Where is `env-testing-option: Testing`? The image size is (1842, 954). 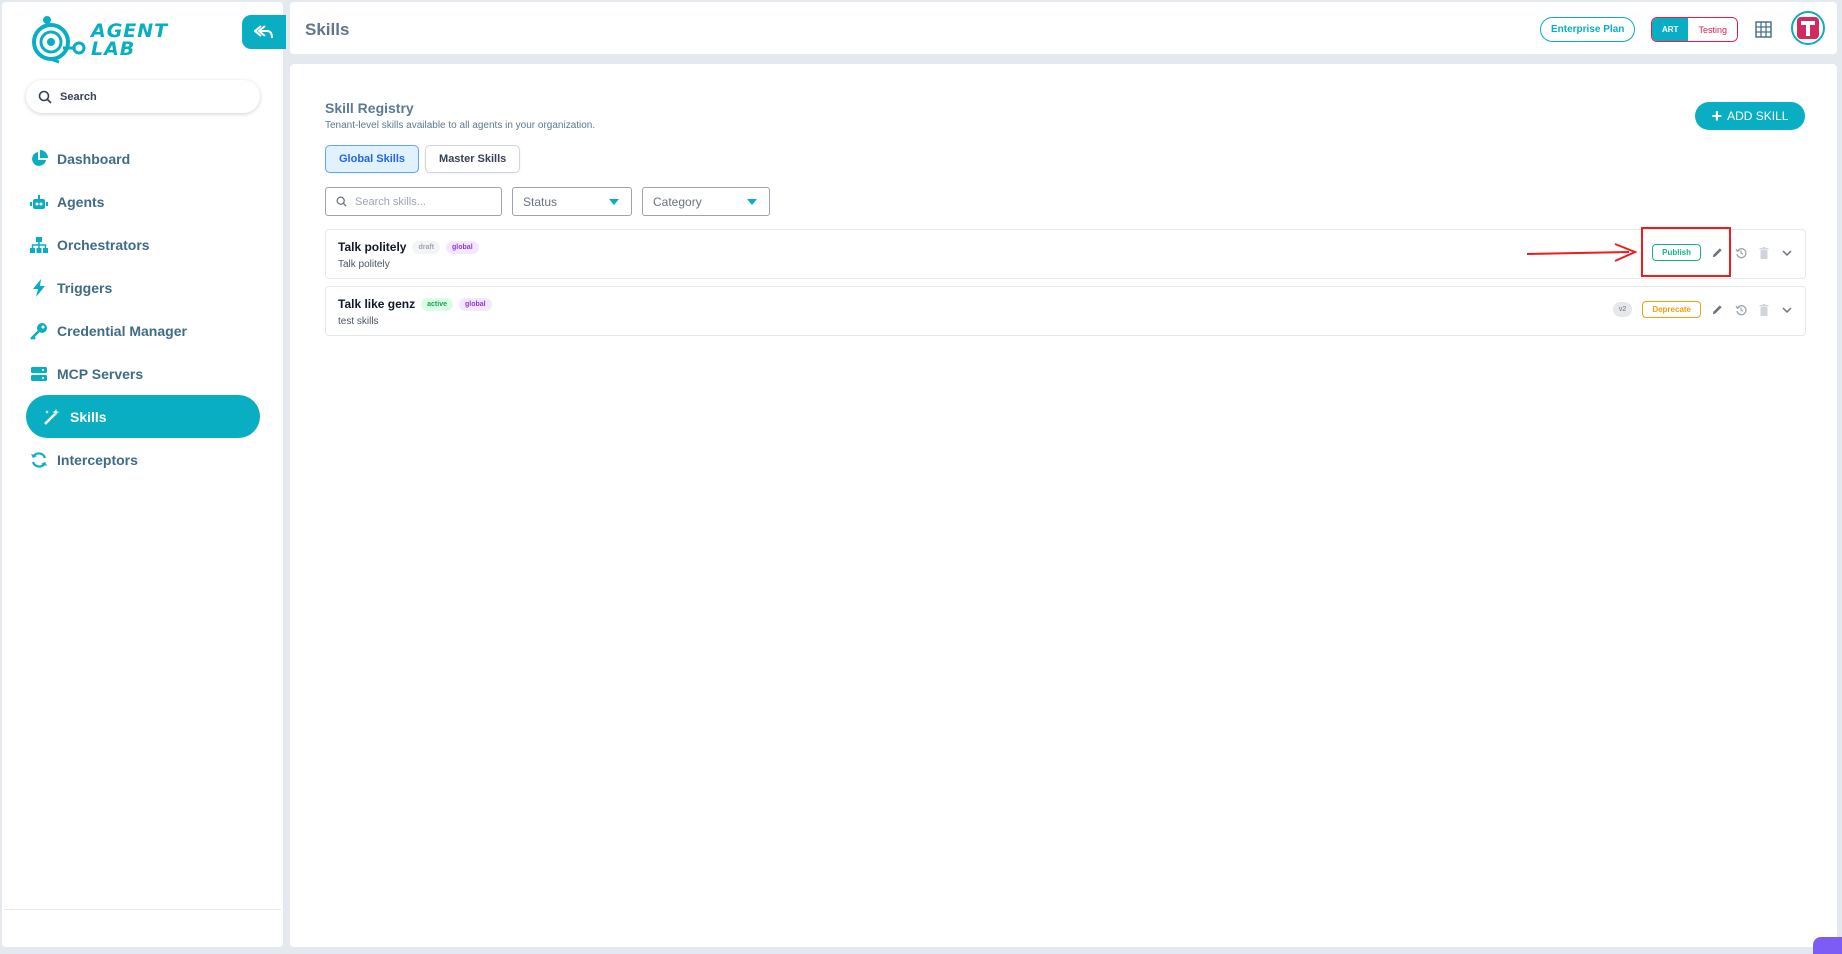 env-testing-option: Testing is located at coordinates (1712, 29).